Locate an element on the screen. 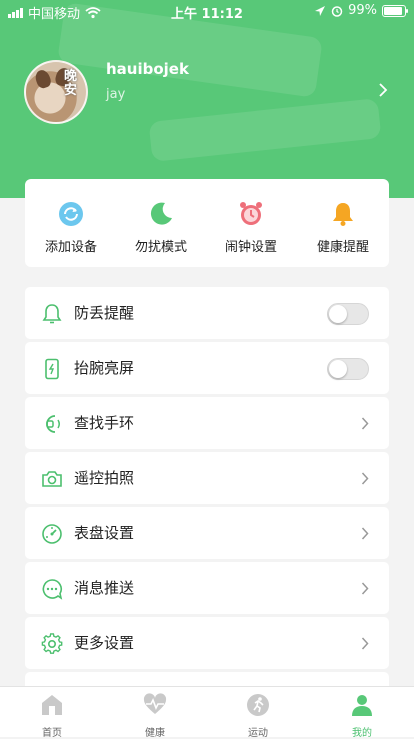 The height and width of the screenshot is (739, 414). tab-mine: 我的 is located at coordinates (362, 716).